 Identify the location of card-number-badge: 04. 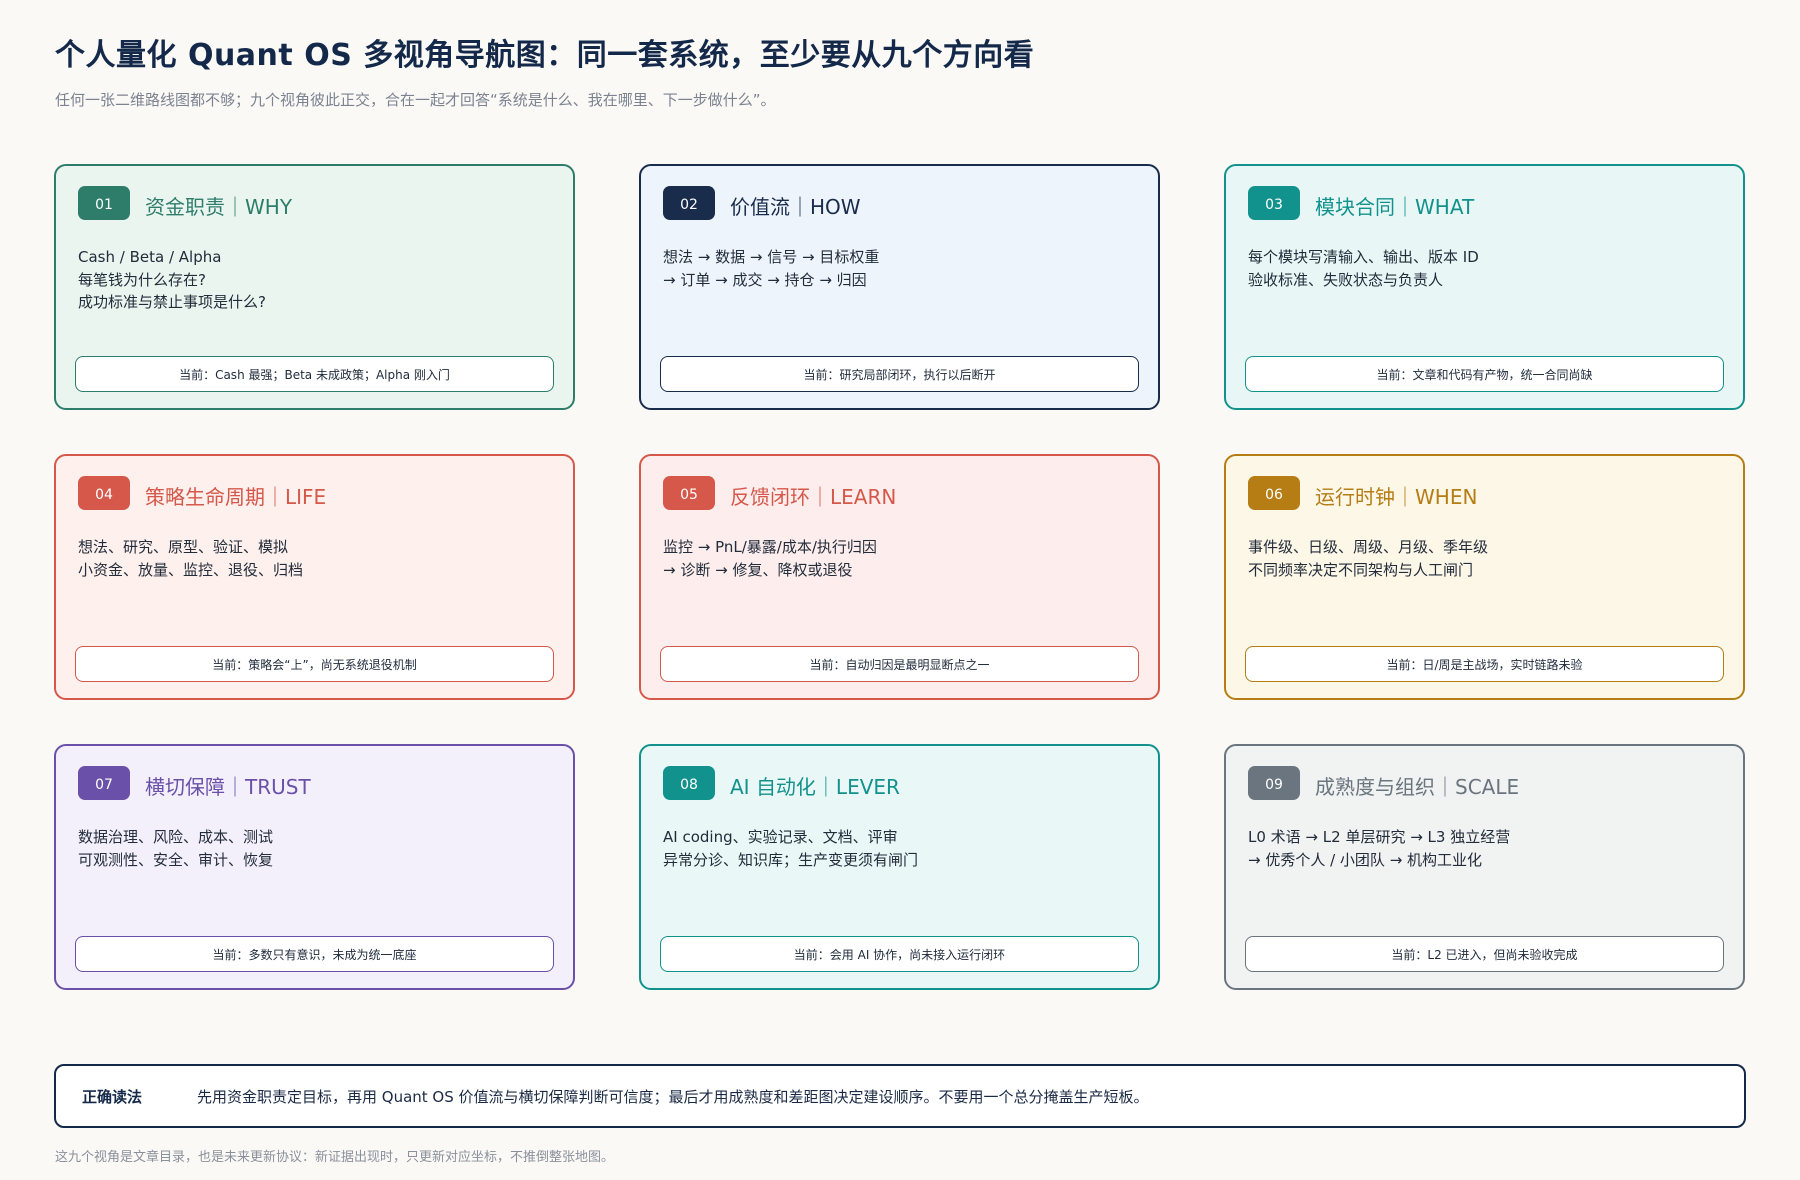
(104, 493).